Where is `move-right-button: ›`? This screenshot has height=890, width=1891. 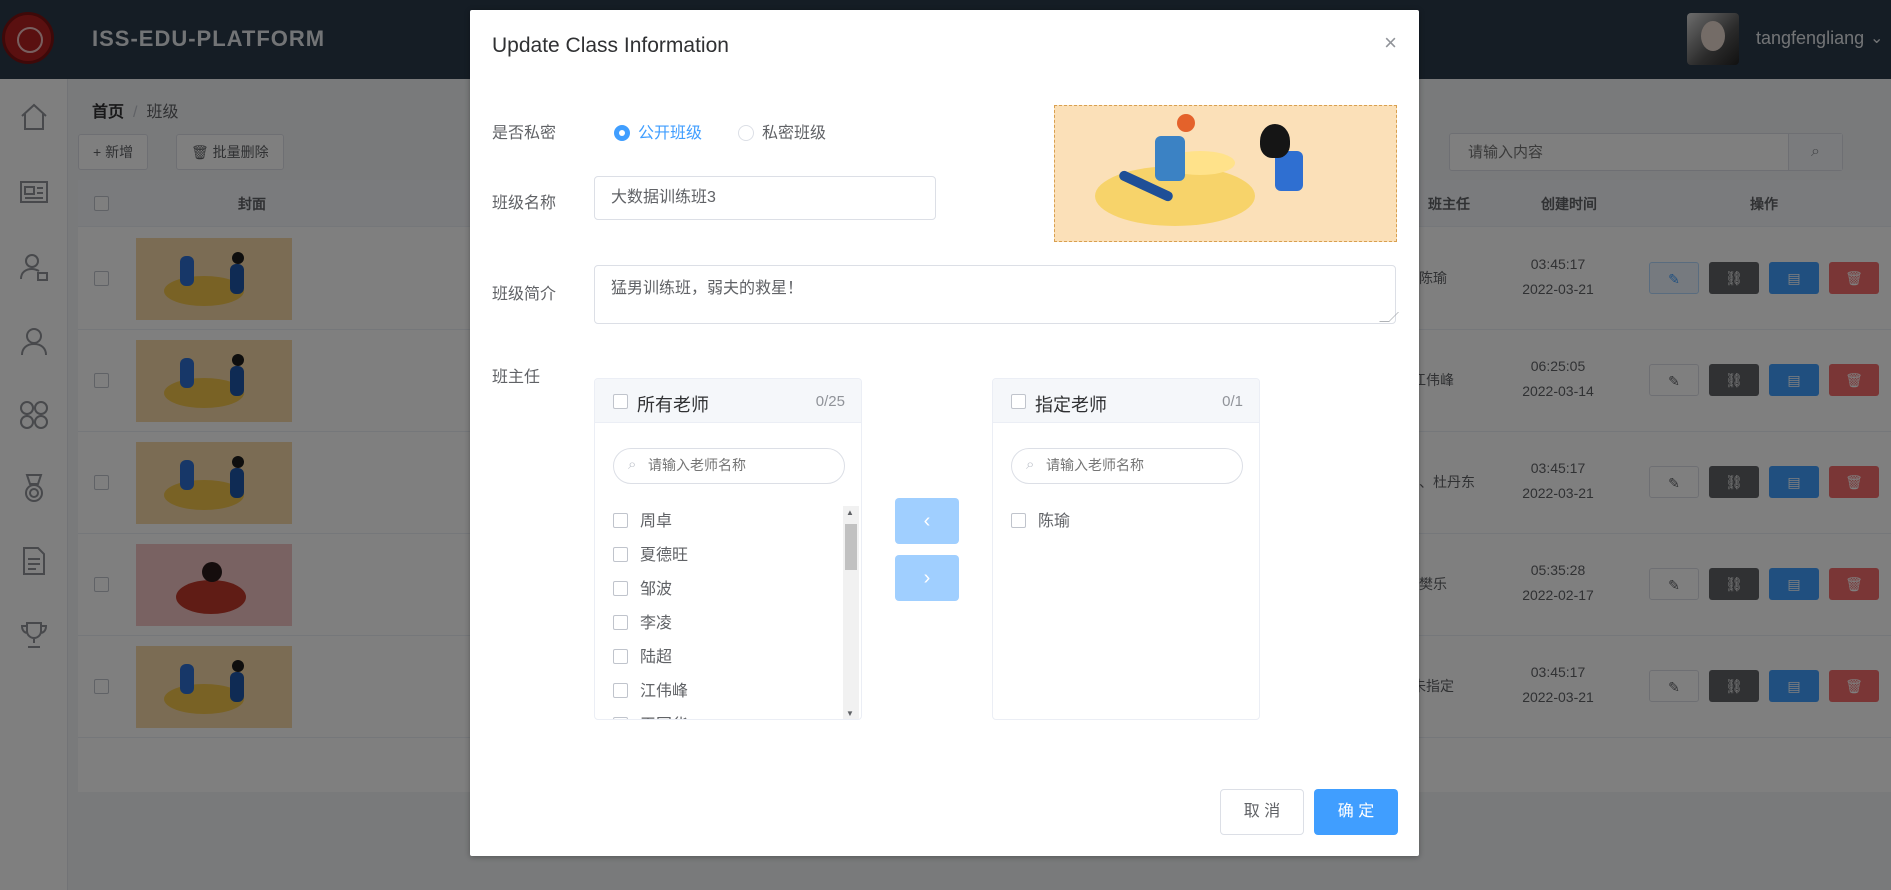
move-right-button: › is located at coordinates (927, 578).